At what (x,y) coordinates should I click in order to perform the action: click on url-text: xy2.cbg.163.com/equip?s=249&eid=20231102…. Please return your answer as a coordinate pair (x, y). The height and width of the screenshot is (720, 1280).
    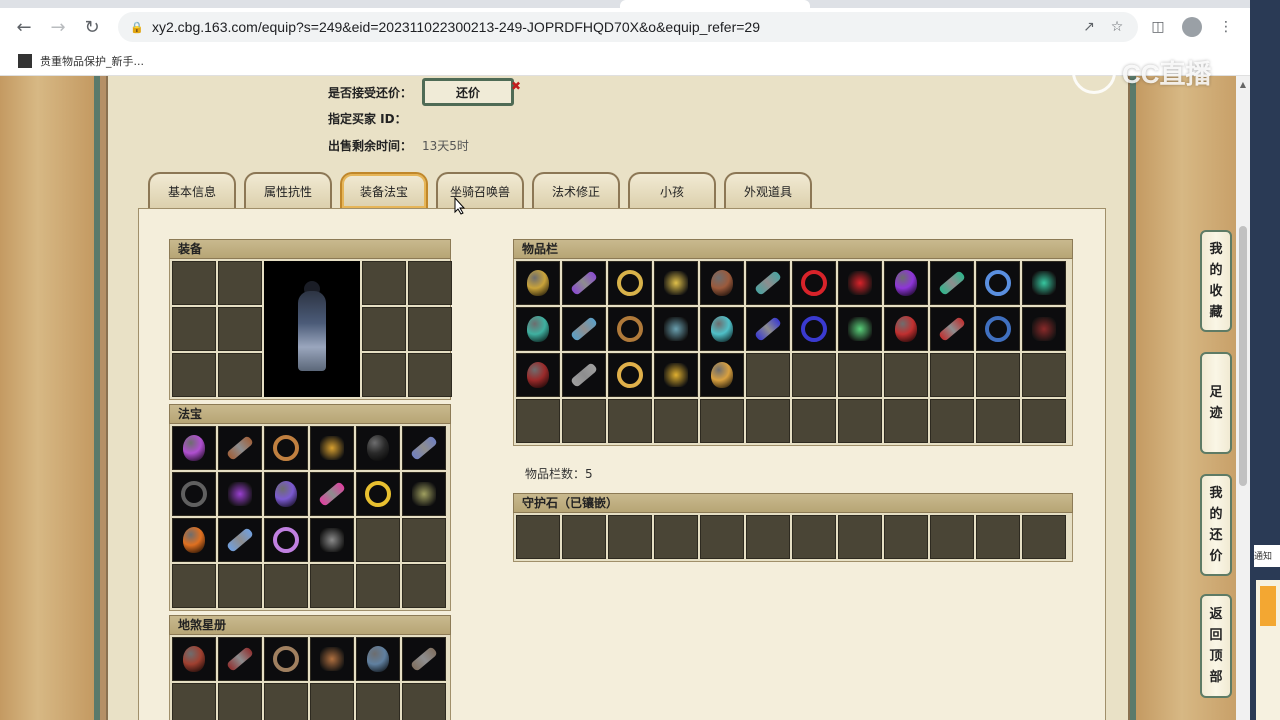
    Looking at the image, I should click on (611, 27).